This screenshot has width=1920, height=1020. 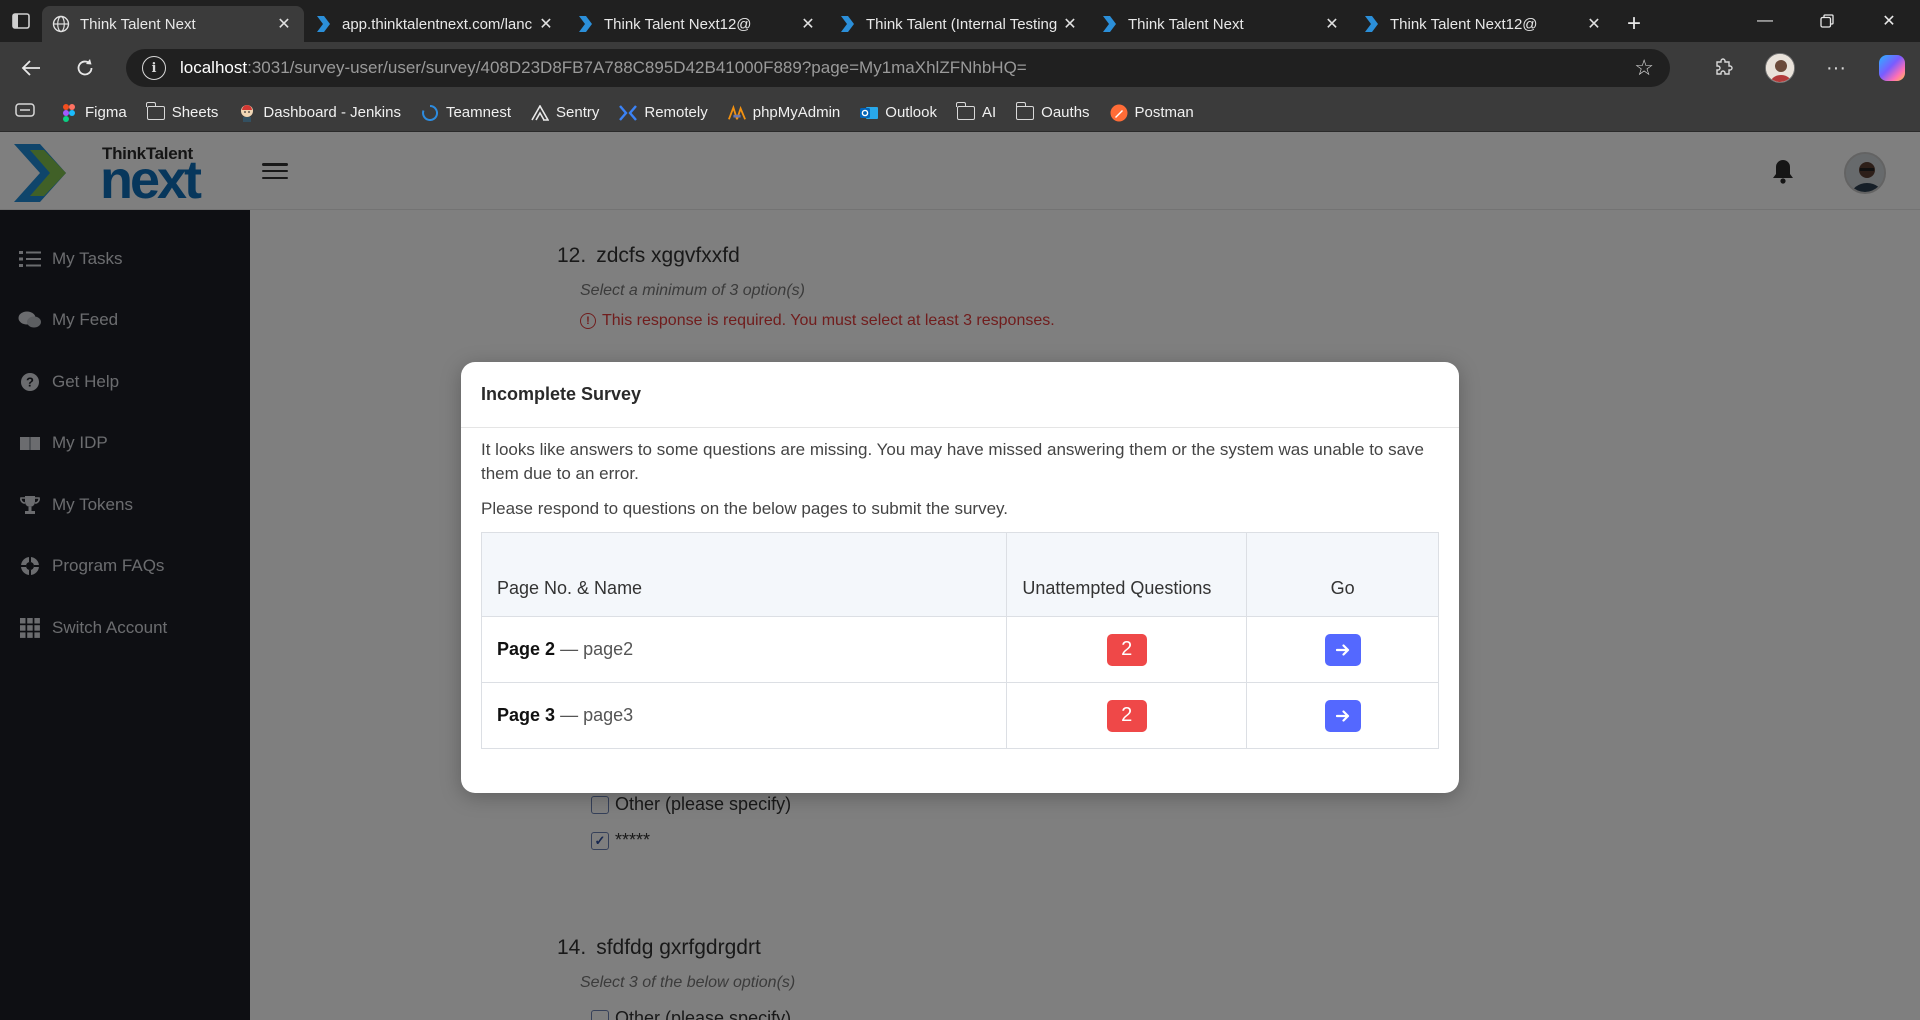 What do you see at coordinates (744, 715) in the screenshot?
I see `page-cell: Page 3 — page3` at bounding box center [744, 715].